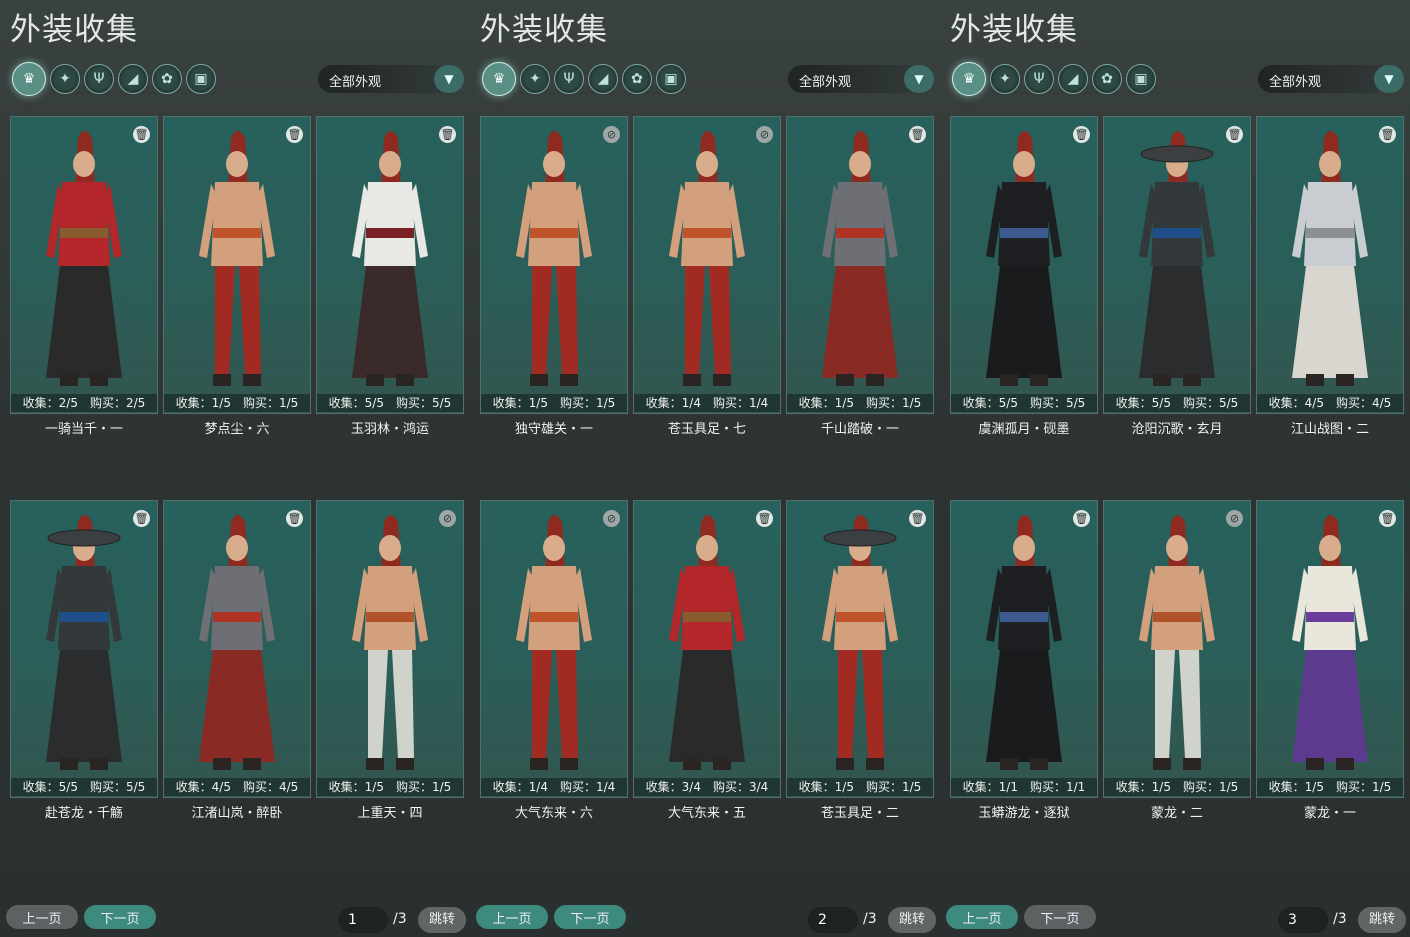 This screenshot has height=937, width=1410. What do you see at coordinates (833, 920) in the screenshot?
I see `page-number-input: 2` at bounding box center [833, 920].